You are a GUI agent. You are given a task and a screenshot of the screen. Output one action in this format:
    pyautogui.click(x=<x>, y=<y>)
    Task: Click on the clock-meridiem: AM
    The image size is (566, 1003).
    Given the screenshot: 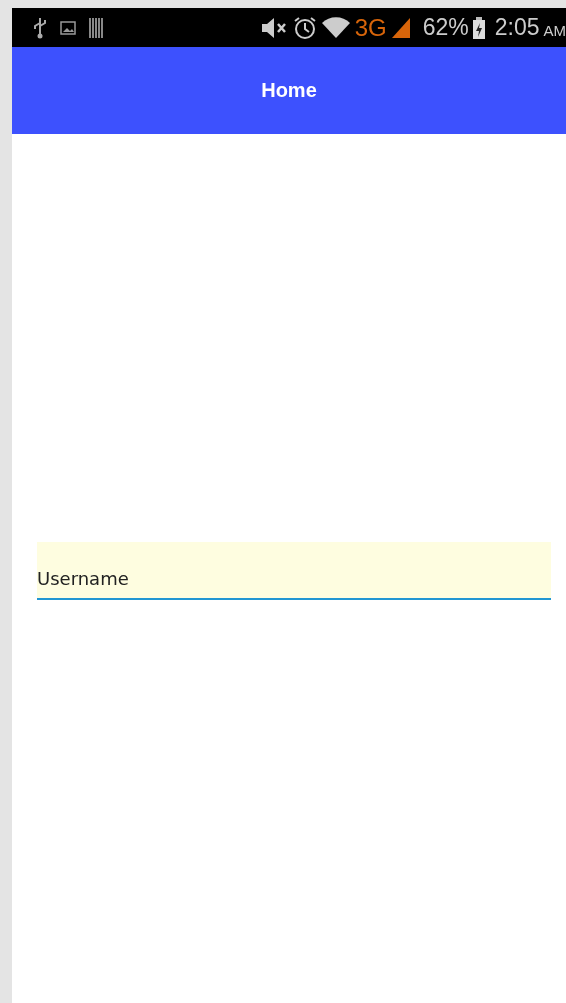 What is the action you would take?
    pyautogui.click(x=554, y=30)
    